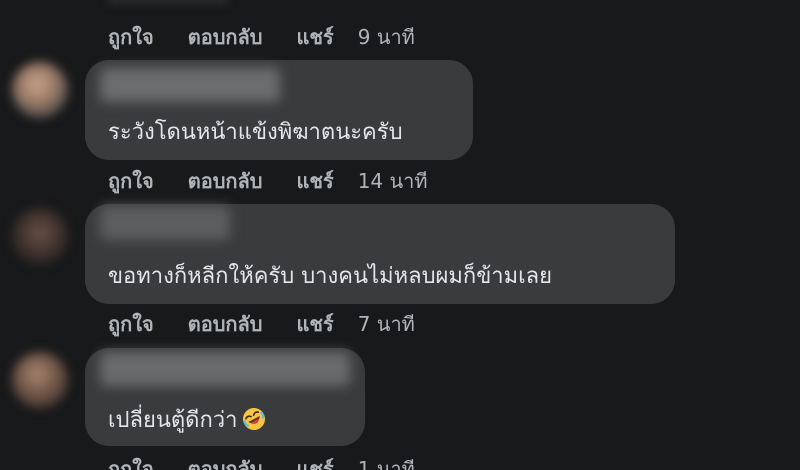  I want to click on comment-timestamp: 14 นาที, so click(393, 181).